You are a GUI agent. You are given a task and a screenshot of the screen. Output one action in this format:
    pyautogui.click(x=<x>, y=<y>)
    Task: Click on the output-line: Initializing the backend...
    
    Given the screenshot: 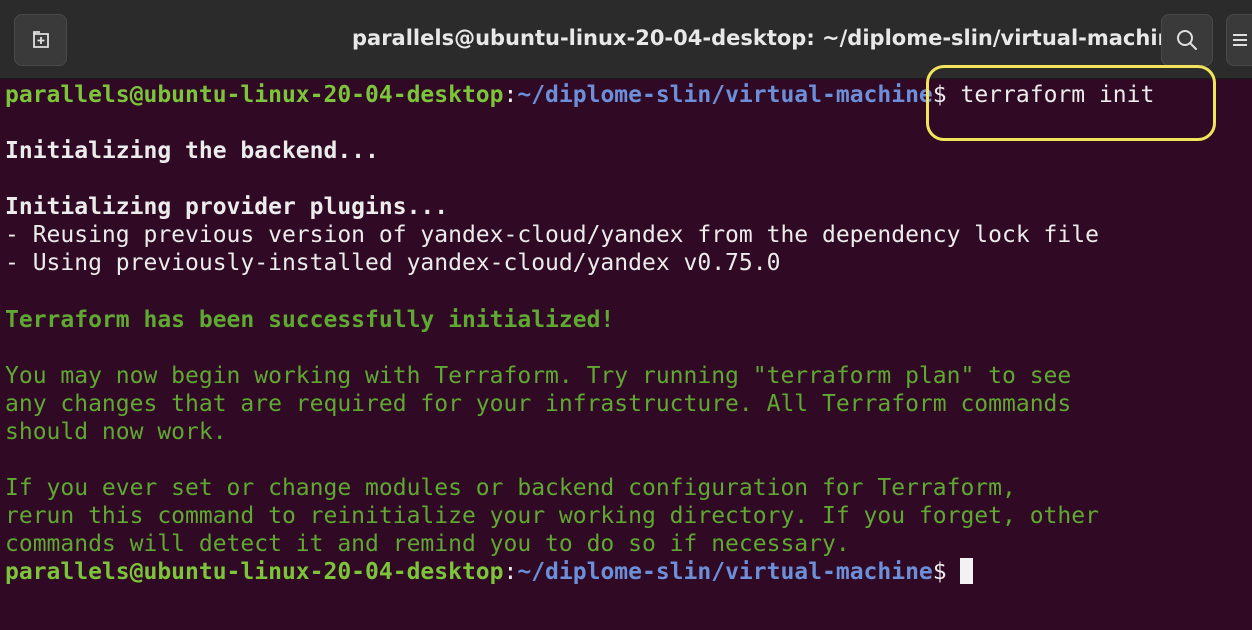 What is the action you would take?
    pyautogui.click(x=192, y=151)
    